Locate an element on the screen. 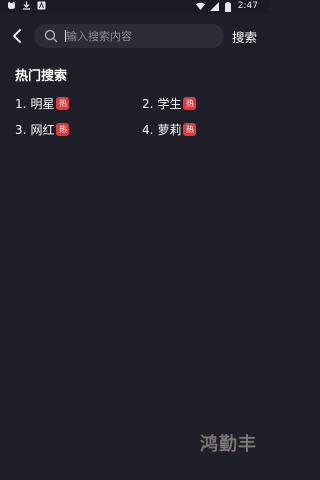 The height and width of the screenshot is (480, 320). download-icon is located at coordinates (26, 5).